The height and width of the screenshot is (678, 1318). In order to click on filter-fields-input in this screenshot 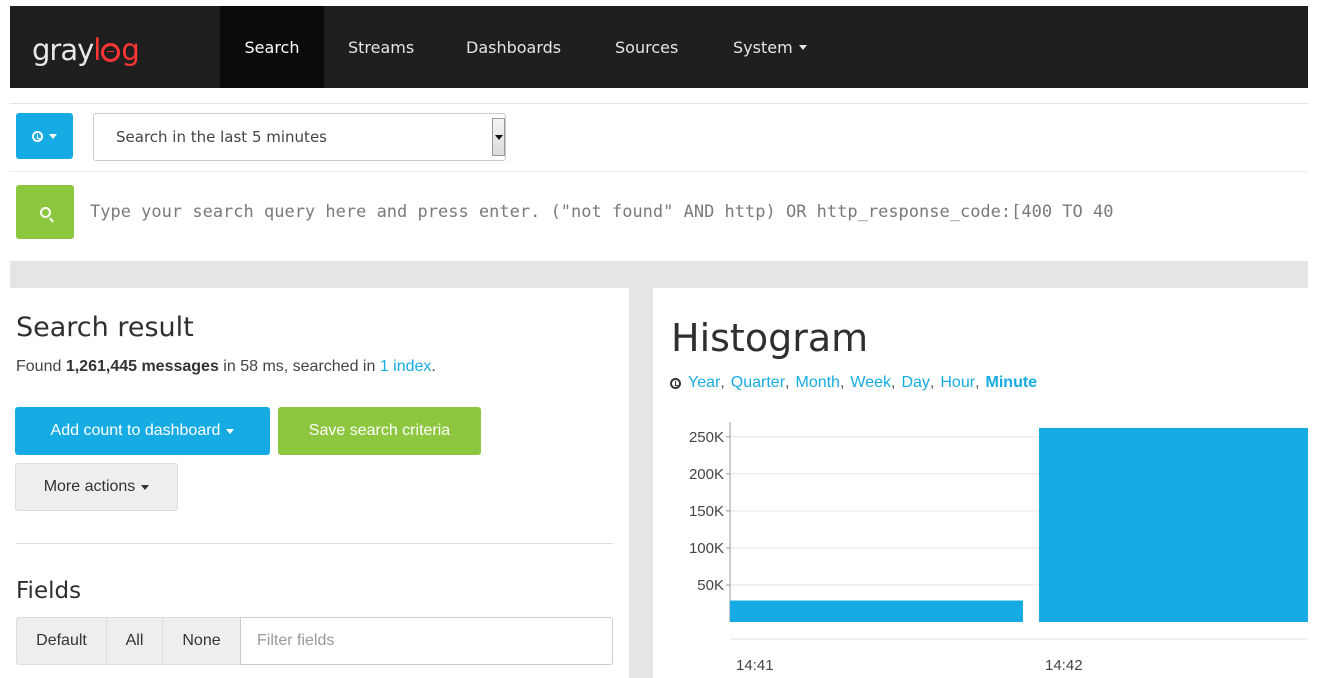, I will do `click(426, 641)`.